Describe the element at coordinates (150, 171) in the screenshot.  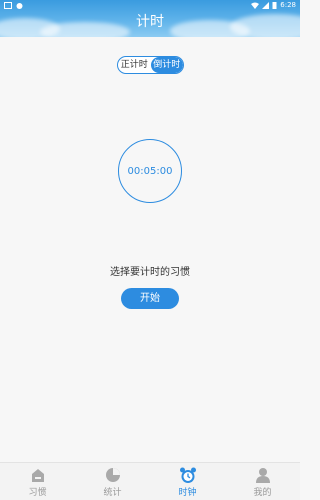
I see `timer-display: 00:05:00` at that location.